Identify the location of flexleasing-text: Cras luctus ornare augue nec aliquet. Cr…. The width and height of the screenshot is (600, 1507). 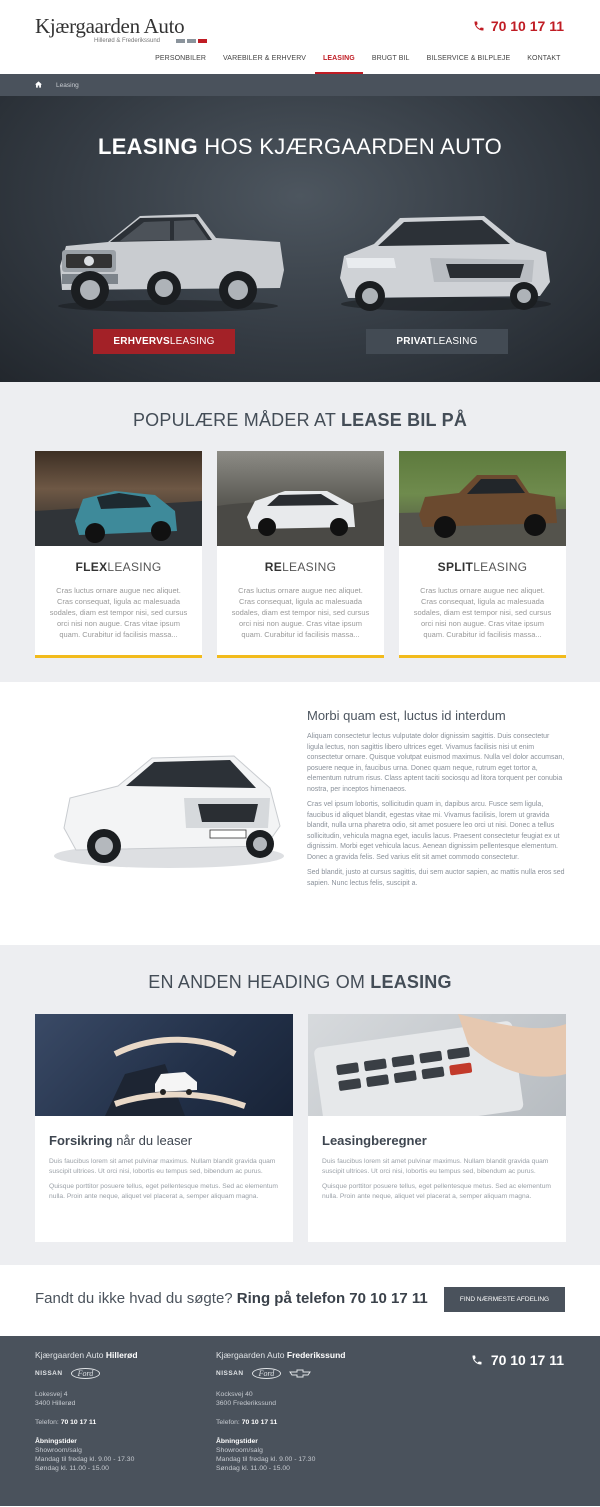
(118, 612).